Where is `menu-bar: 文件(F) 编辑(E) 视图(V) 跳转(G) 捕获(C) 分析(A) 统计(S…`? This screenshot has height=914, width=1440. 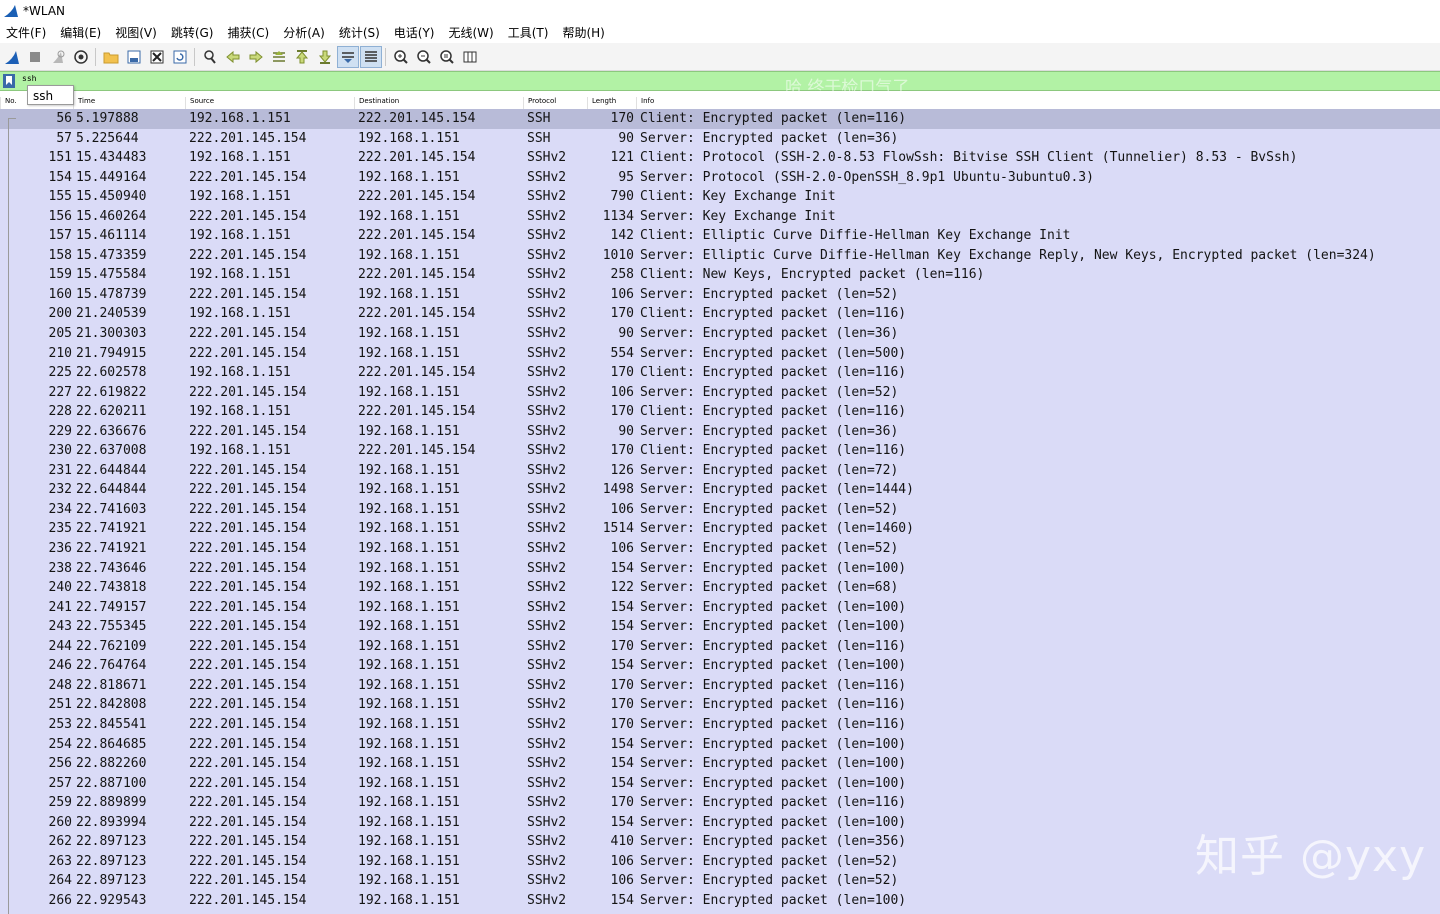 menu-bar: 文件(F) 编辑(E) 视图(V) 跳转(G) 捕获(C) 分析(A) 统计(S… is located at coordinates (720, 32).